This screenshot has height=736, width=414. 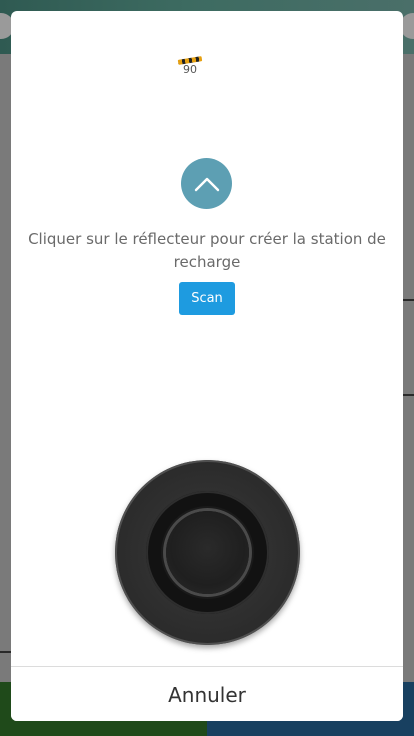 I want to click on joystick-ring, so click(x=207, y=552).